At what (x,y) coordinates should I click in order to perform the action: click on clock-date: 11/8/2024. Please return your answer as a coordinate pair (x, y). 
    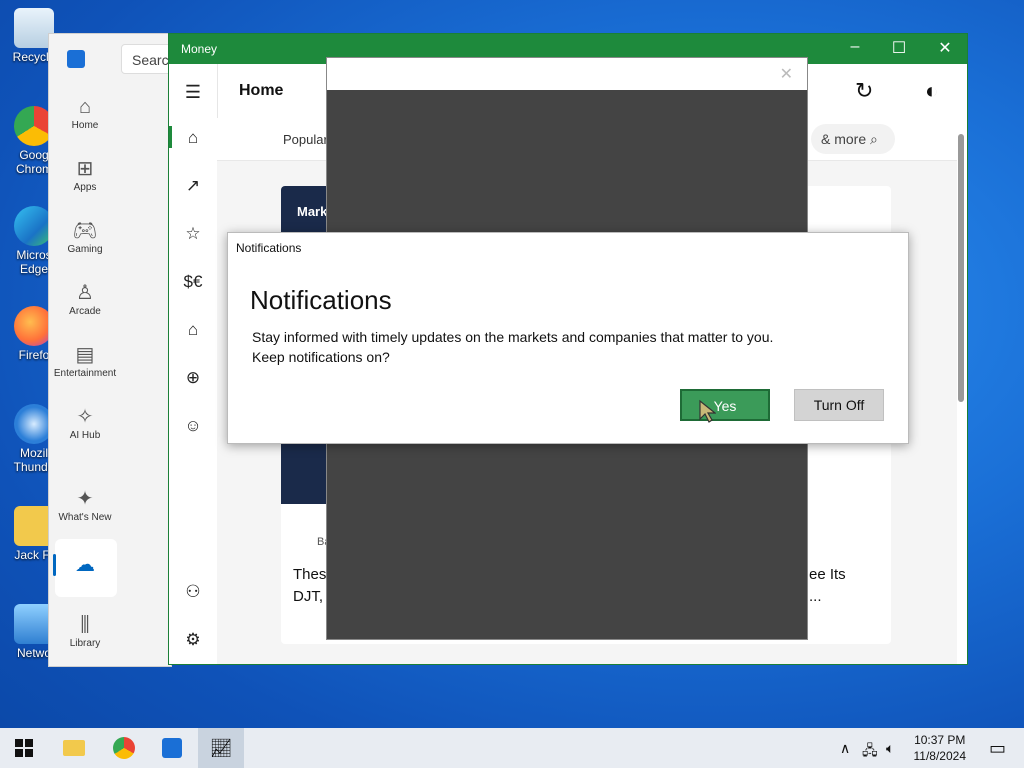
    Looking at the image, I should click on (940, 756).